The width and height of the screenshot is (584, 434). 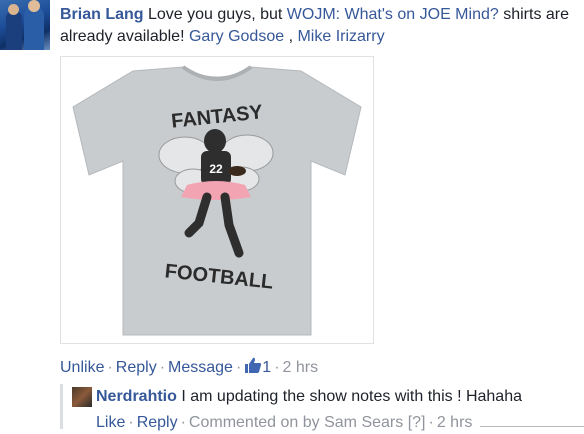 I want to click on divider, so click(x=532, y=426).